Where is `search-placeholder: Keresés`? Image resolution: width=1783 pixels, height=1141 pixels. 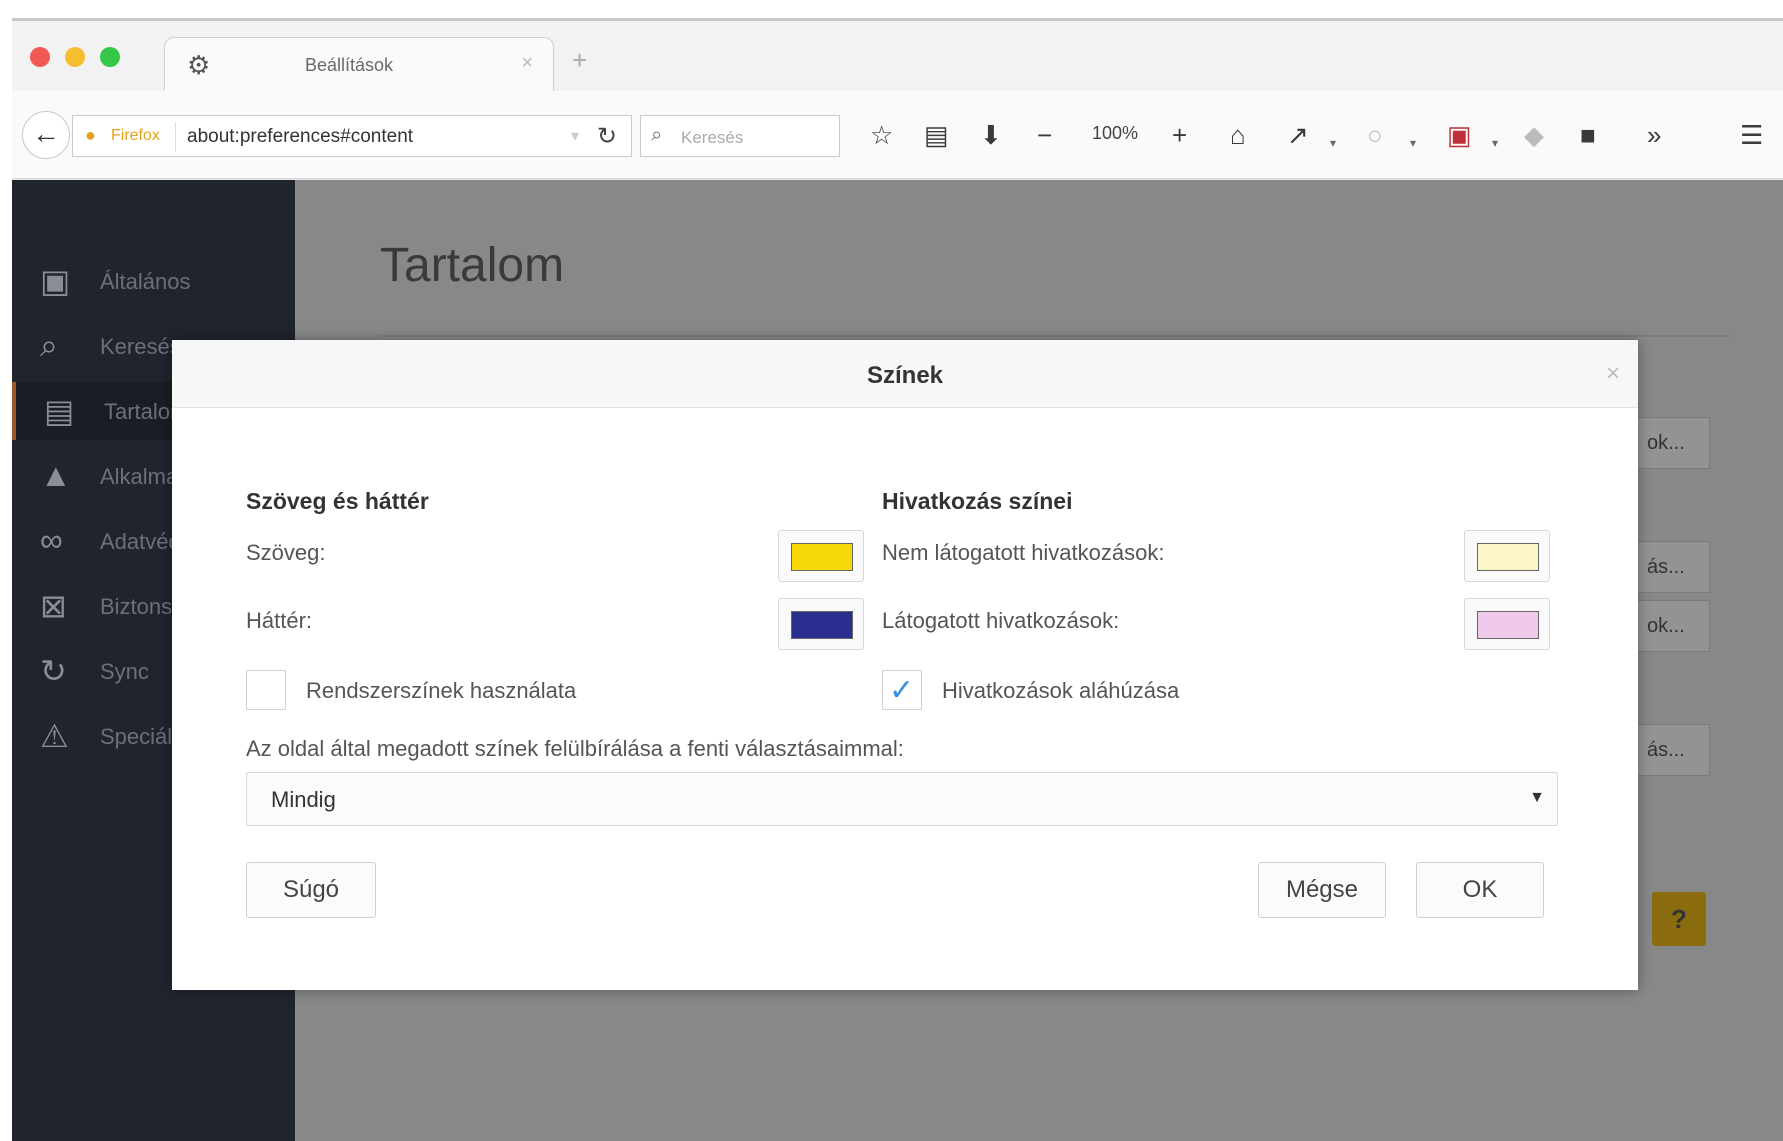 search-placeholder: Keresés is located at coordinates (712, 137).